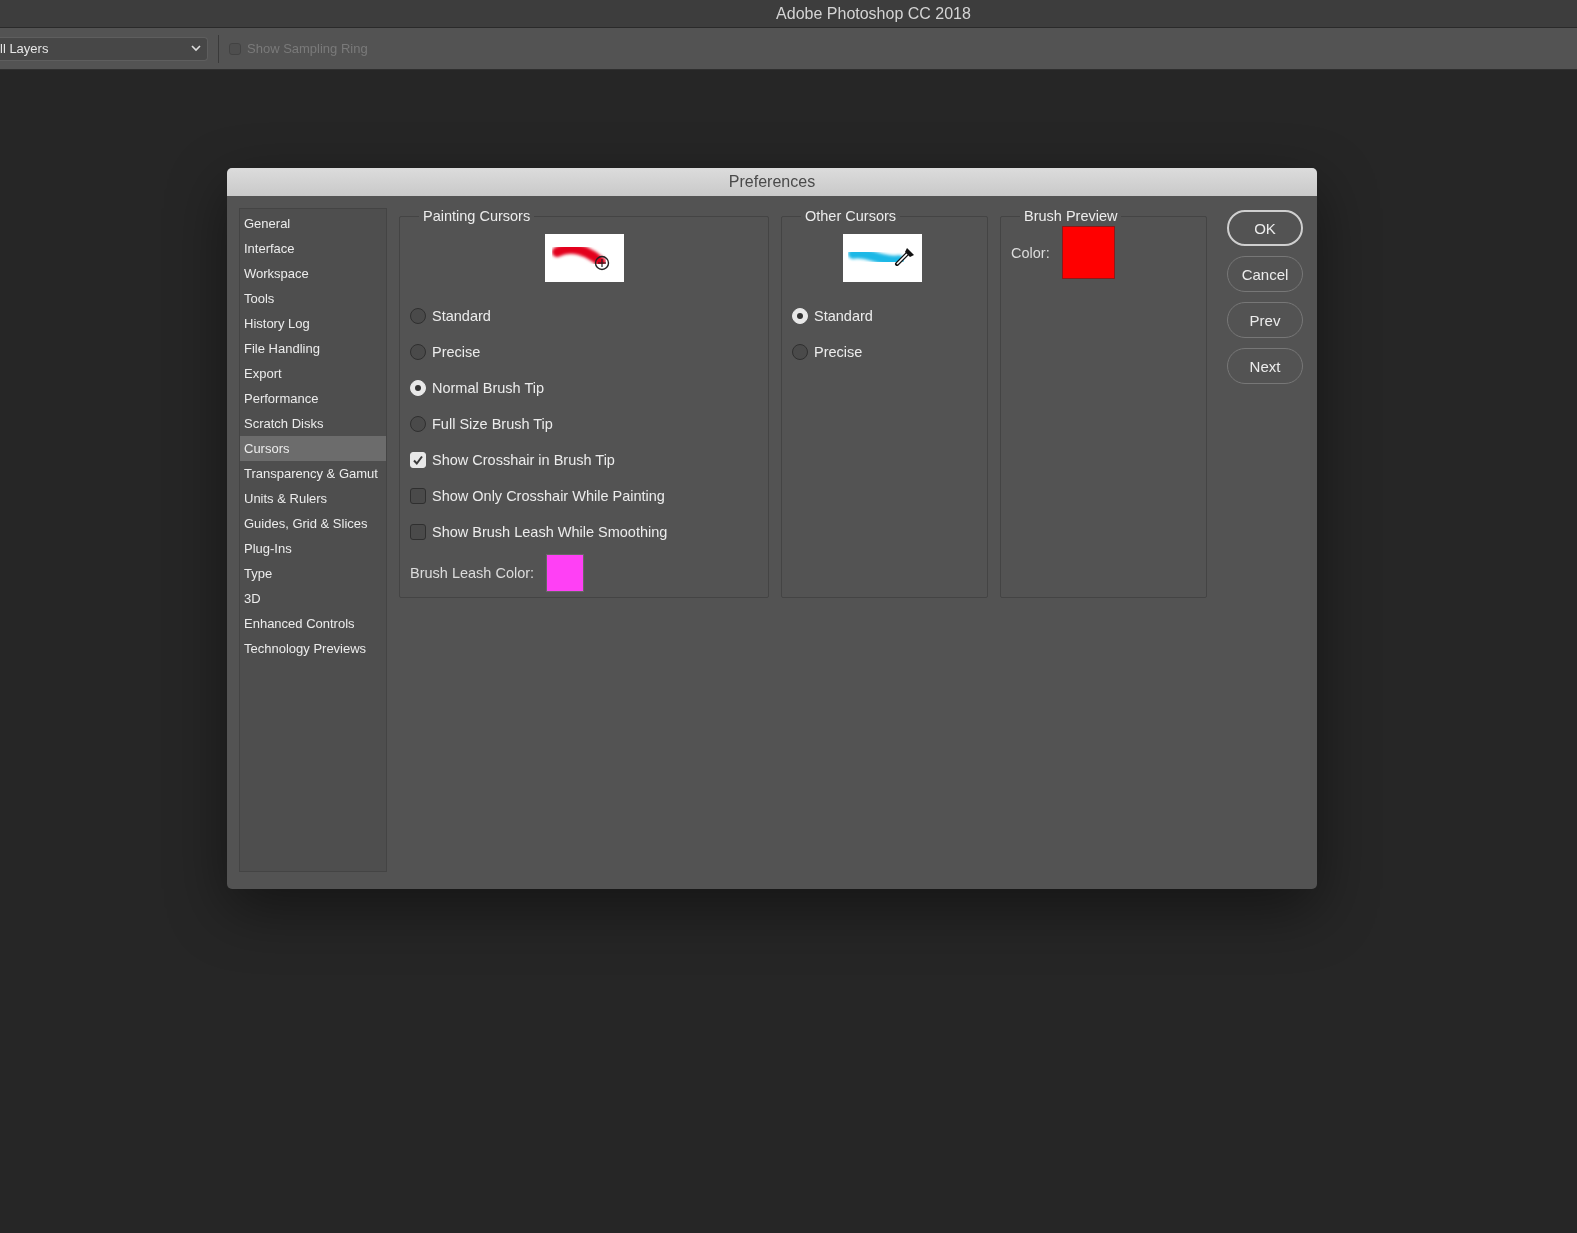 This screenshot has height=1233, width=1577. What do you see at coordinates (873, 13) in the screenshot?
I see `window-title: Adobe Photoshop CC 2018` at bounding box center [873, 13].